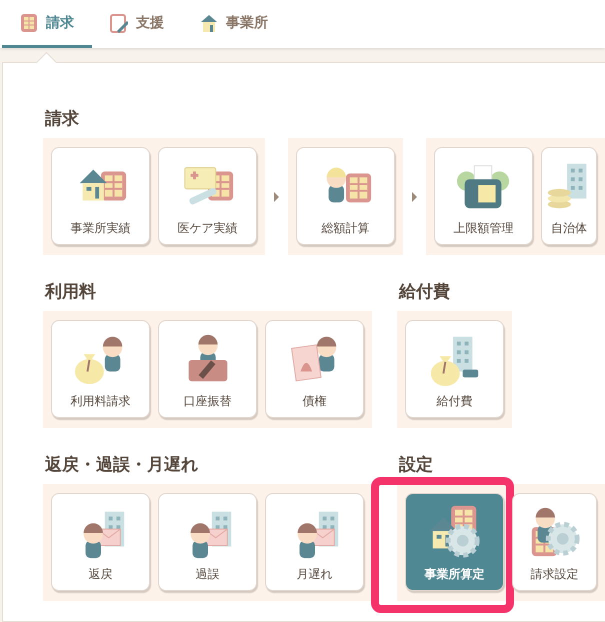 This screenshot has height=622, width=605. Describe the element at coordinates (71, 292) in the screenshot. I see `section-heading: 利用料` at that location.